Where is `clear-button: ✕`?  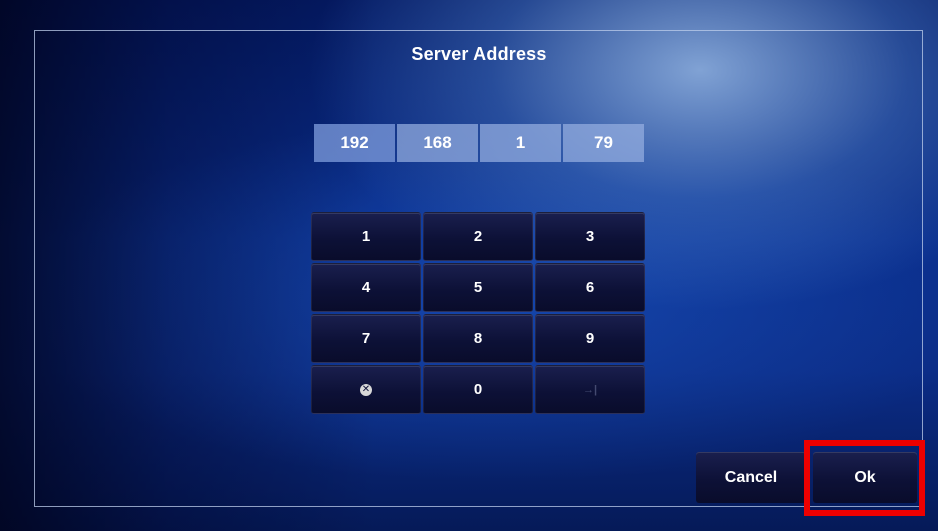 clear-button: ✕ is located at coordinates (366, 389).